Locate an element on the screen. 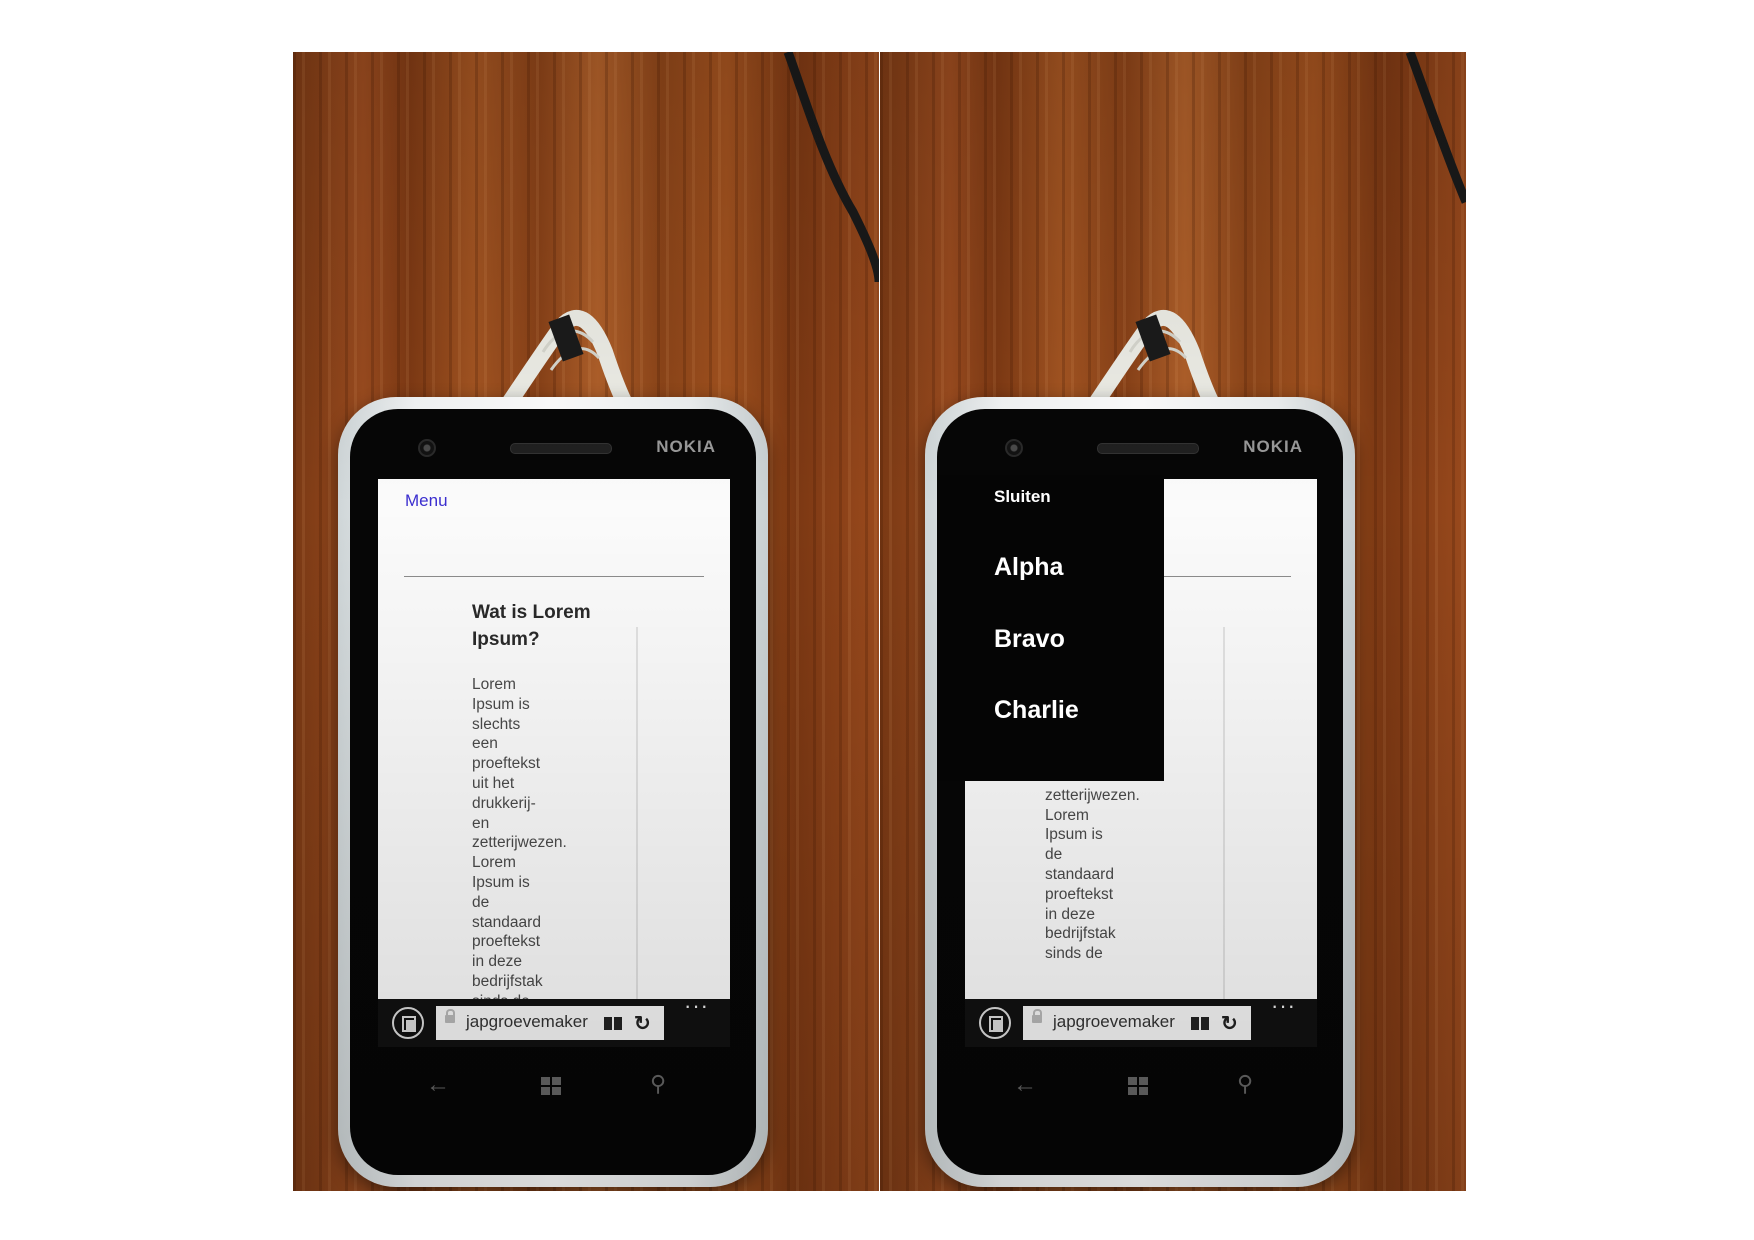 The width and height of the screenshot is (1754, 1240). menu-item-bravo: Bravo is located at coordinates (1029, 639).